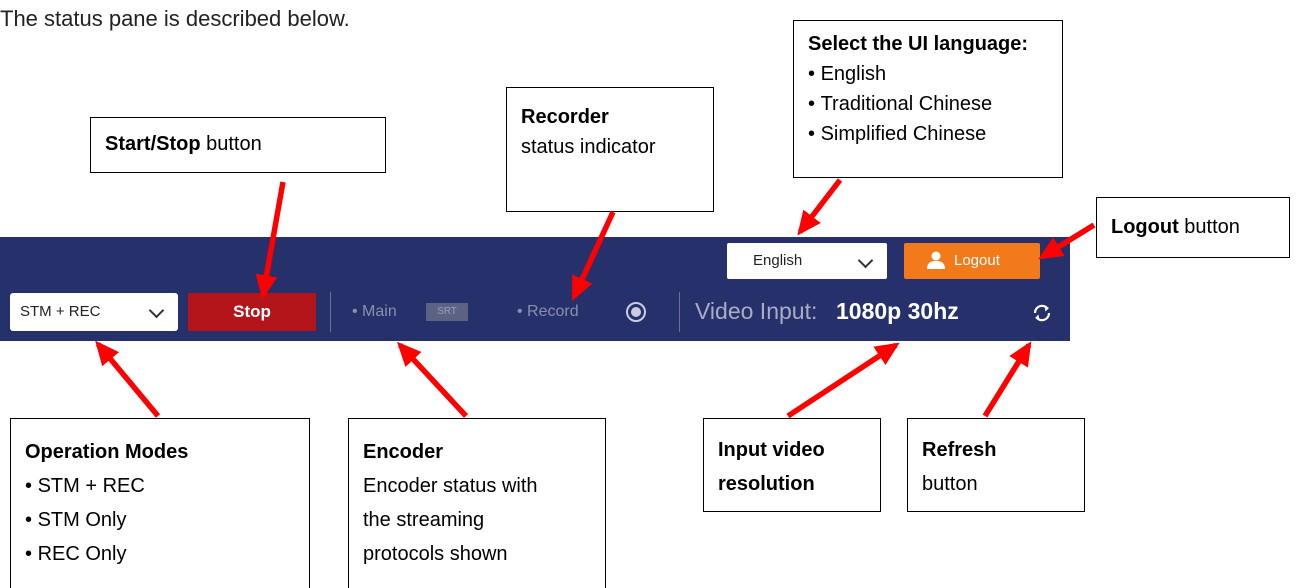 The height and width of the screenshot is (588, 1304). What do you see at coordinates (252, 312) in the screenshot?
I see `stop-button: Stop` at bounding box center [252, 312].